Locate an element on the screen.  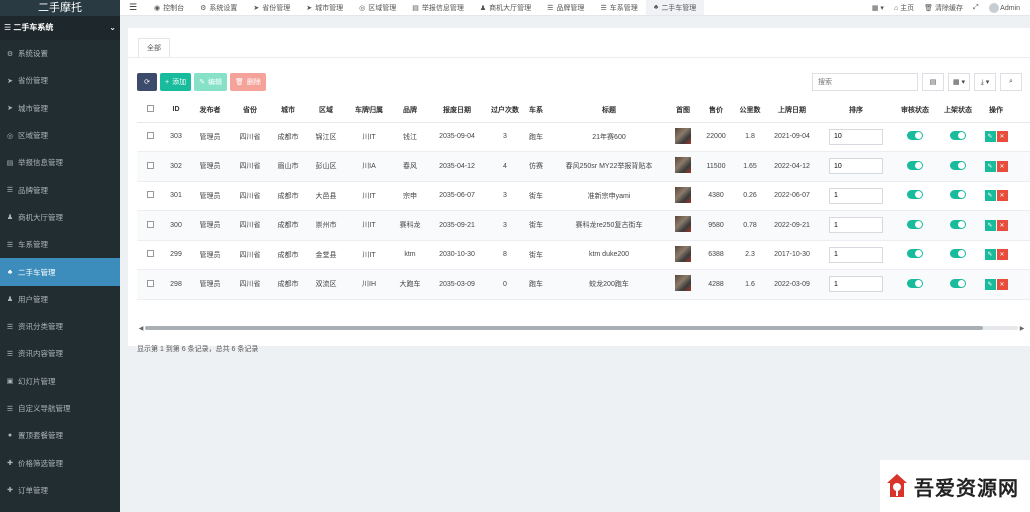
top-tab: ◎ 区域管理 is located at coordinates (377, 7).